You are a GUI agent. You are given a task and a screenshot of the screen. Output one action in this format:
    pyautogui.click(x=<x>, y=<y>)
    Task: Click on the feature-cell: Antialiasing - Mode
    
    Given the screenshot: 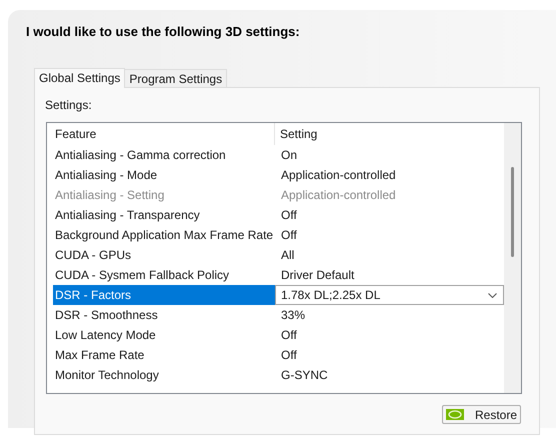 What is the action you would take?
    pyautogui.click(x=164, y=175)
    